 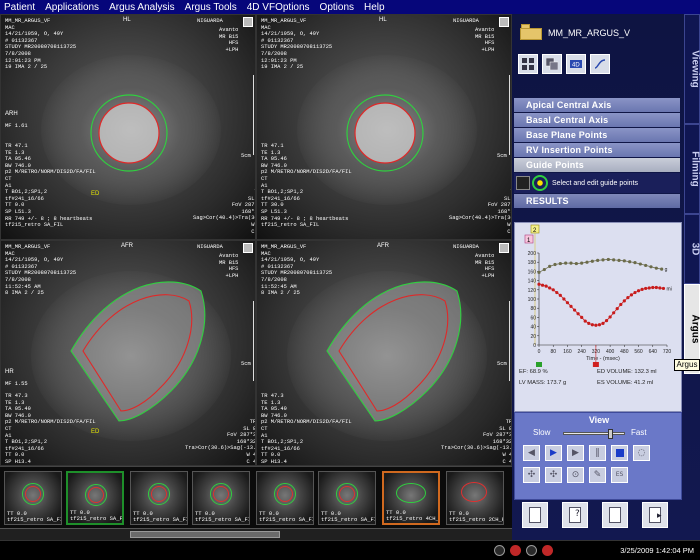 What do you see at coordinates (539, 352) in the screenshot?
I see `x-tick-label: 0` at bounding box center [539, 352].